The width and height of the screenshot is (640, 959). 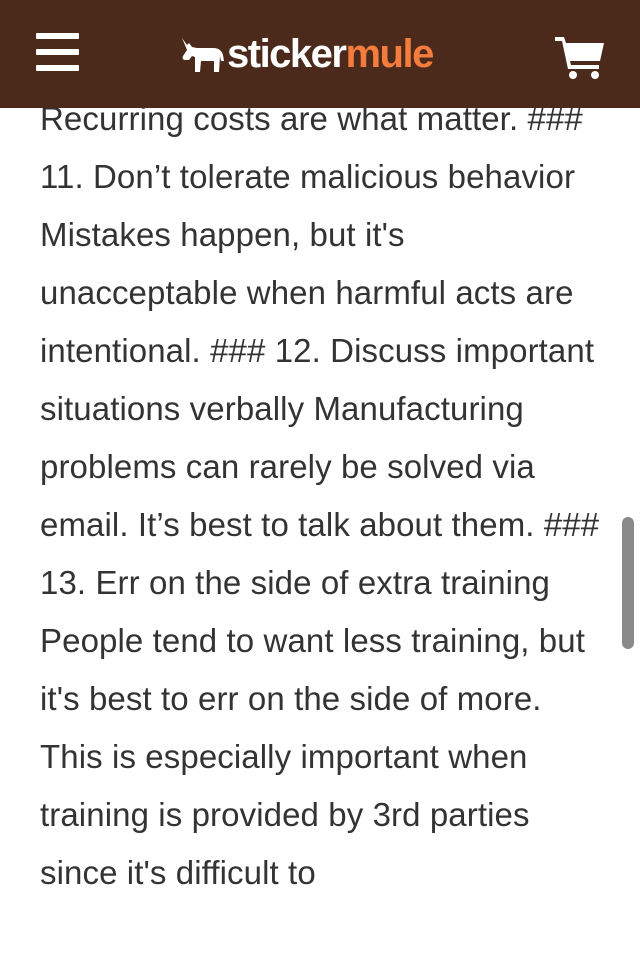 I want to click on scrollbar-thumb, so click(x=628, y=583).